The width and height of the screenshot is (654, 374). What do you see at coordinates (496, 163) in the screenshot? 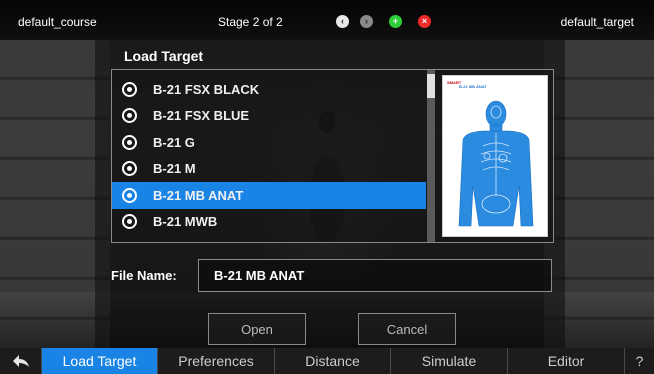
I see `target-body-icon` at bounding box center [496, 163].